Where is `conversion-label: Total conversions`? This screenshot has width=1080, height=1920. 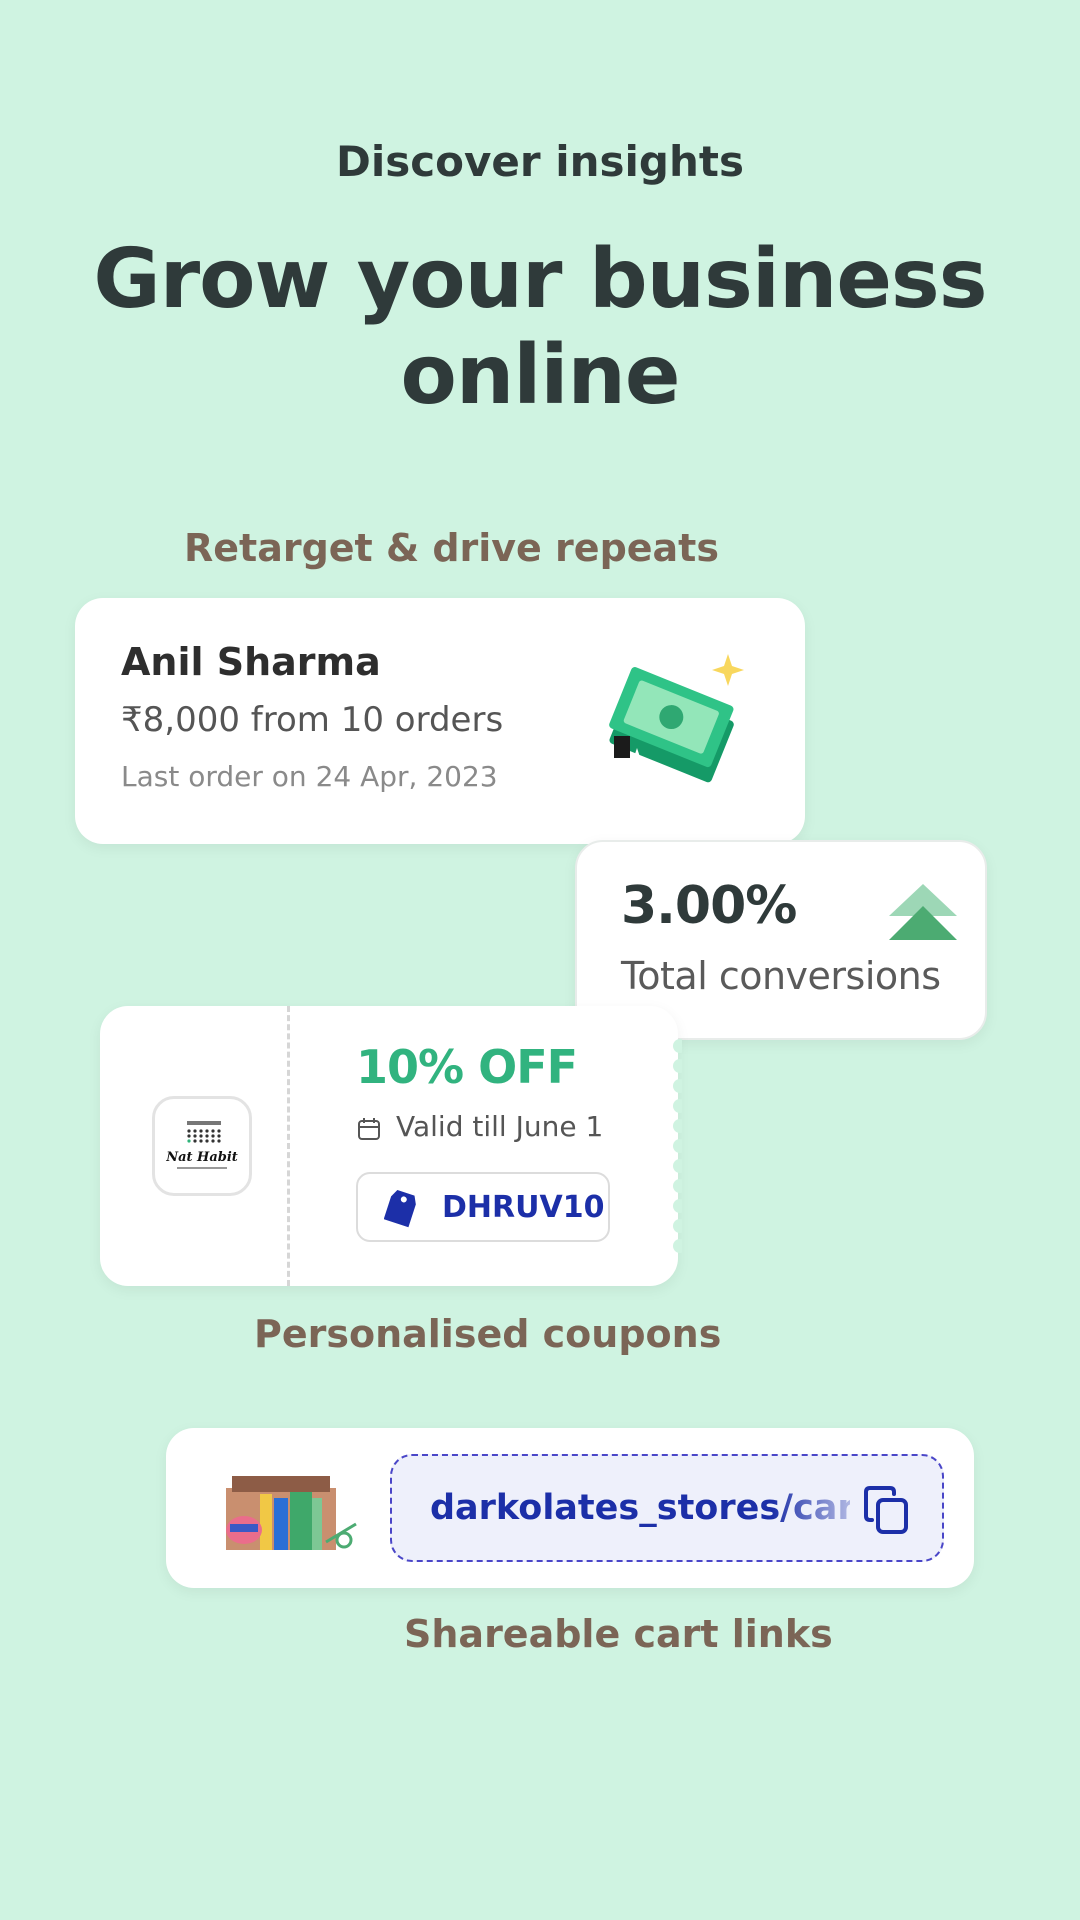
conversion-label: Total conversions is located at coordinates (781, 976).